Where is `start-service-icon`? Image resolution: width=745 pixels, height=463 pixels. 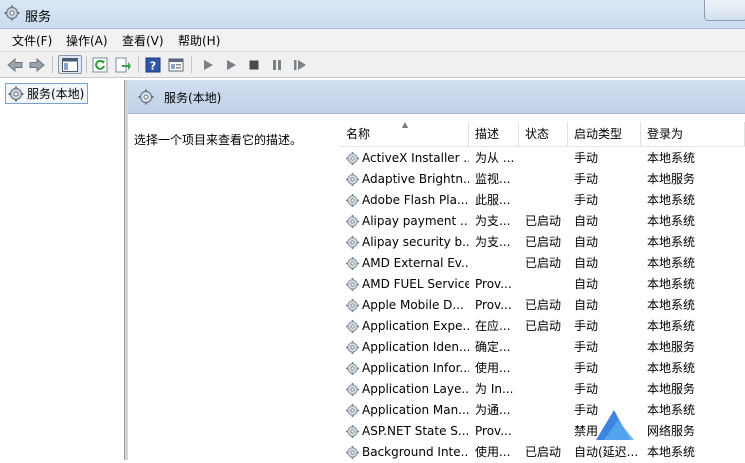 start-service-icon is located at coordinates (208, 64).